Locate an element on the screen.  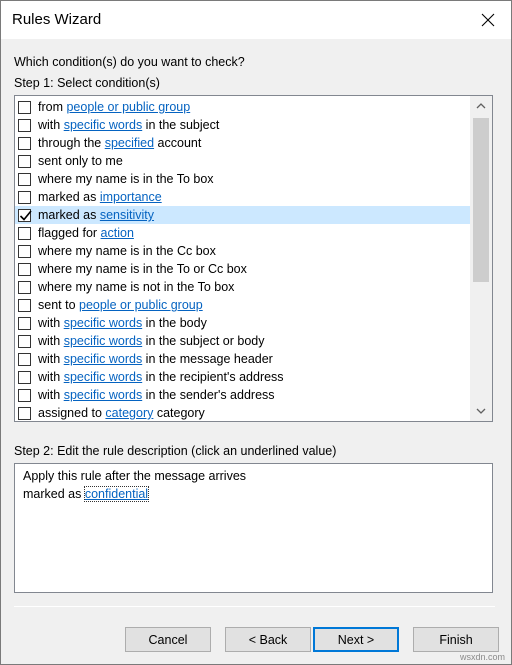
scroll-down-button is located at coordinates (481, 411).